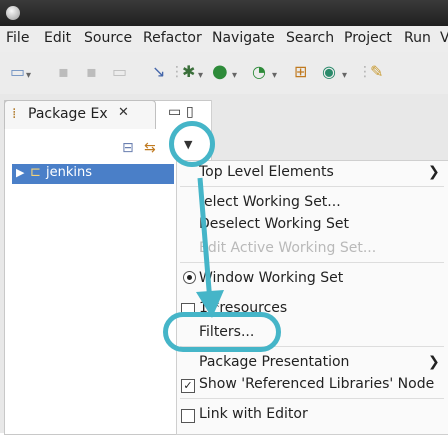 This screenshot has height=435, width=448. Describe the element at coordinates (57, 38) in the screenshot. I see `menu-edit: Edit` at that location.